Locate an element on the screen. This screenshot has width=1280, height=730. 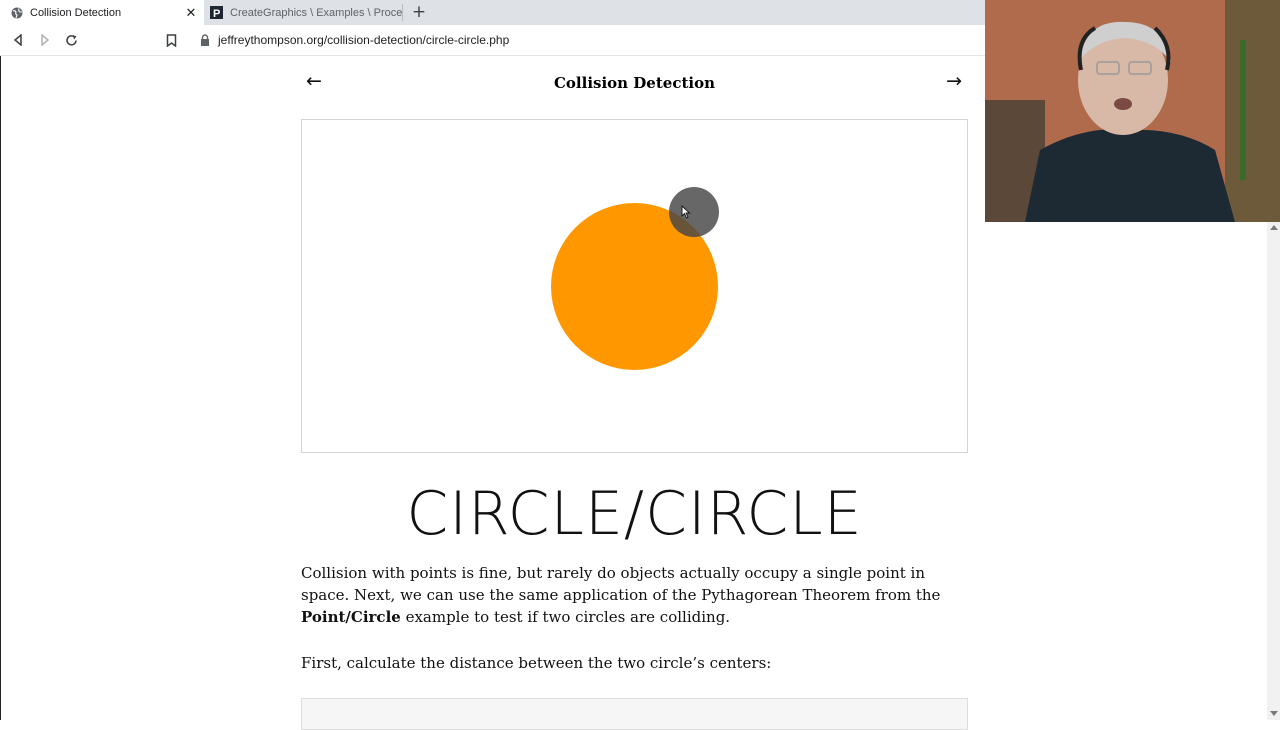
site-title: Collision Detection is located at coordinates (634, 83).